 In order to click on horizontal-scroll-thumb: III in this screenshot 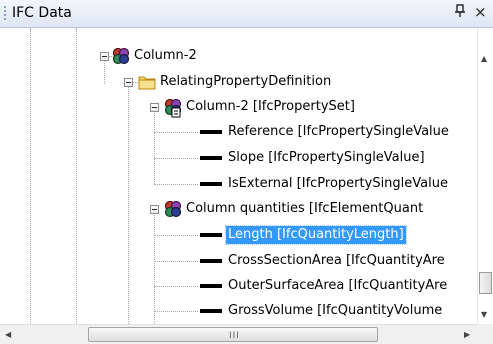, I will do `click(233, 334)`.